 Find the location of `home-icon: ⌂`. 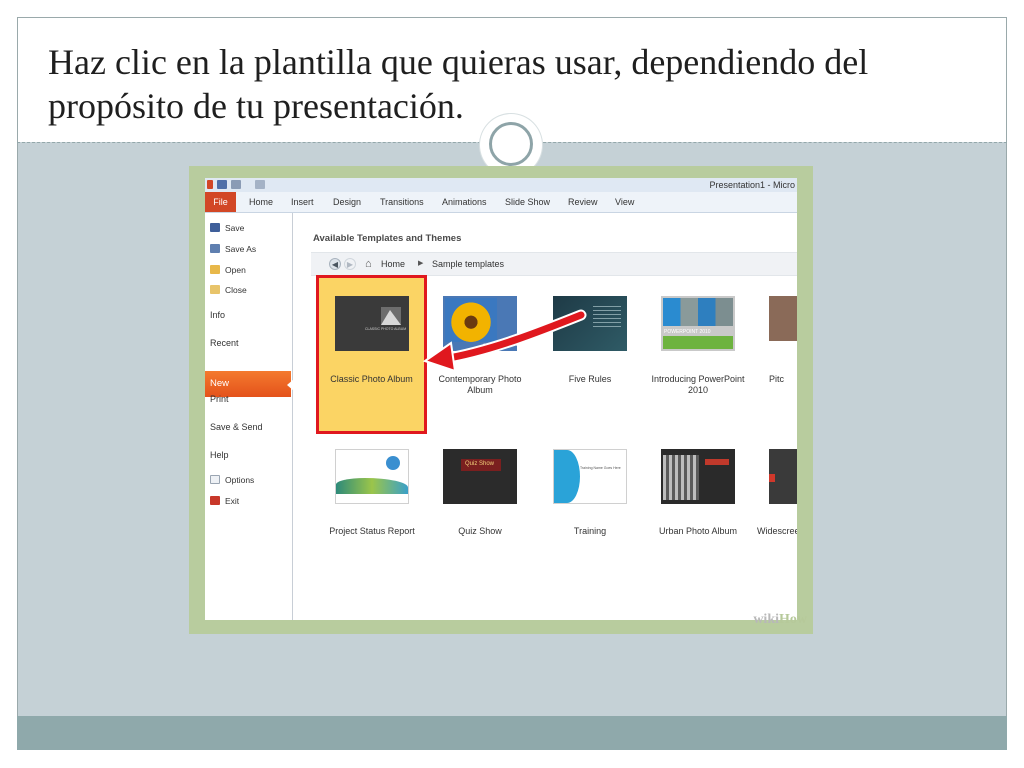

home-icon: ⌂ is located at coordinates (368, 264).